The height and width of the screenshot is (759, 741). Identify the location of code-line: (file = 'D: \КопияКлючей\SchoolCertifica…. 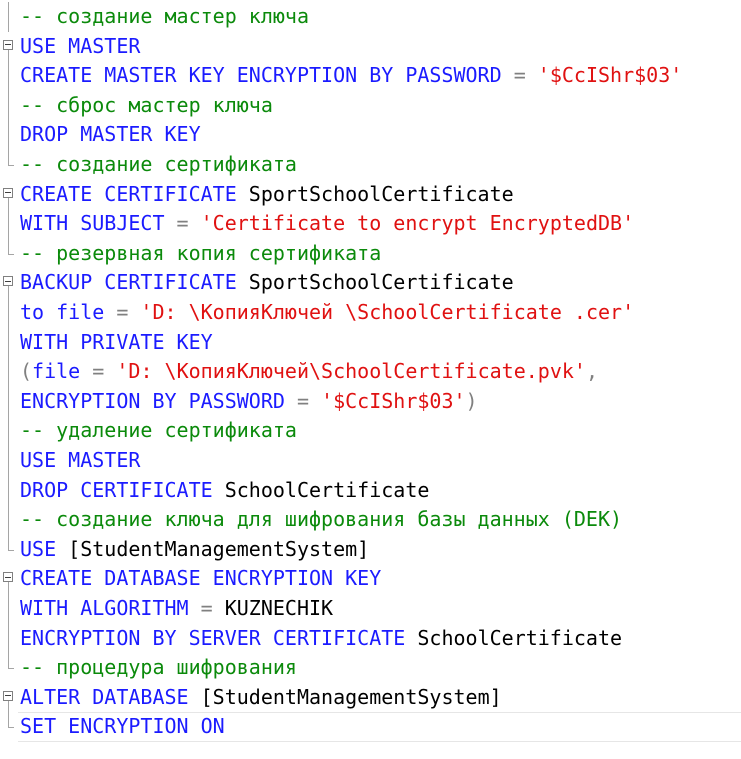
(370, 372).